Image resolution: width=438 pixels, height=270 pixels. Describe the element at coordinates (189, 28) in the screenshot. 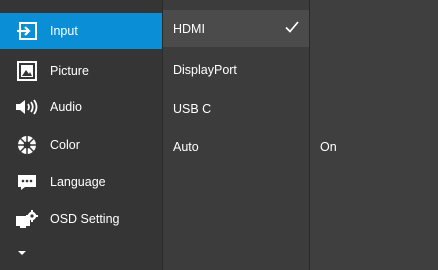

I see `sub-item-label: HDMI` at that location.